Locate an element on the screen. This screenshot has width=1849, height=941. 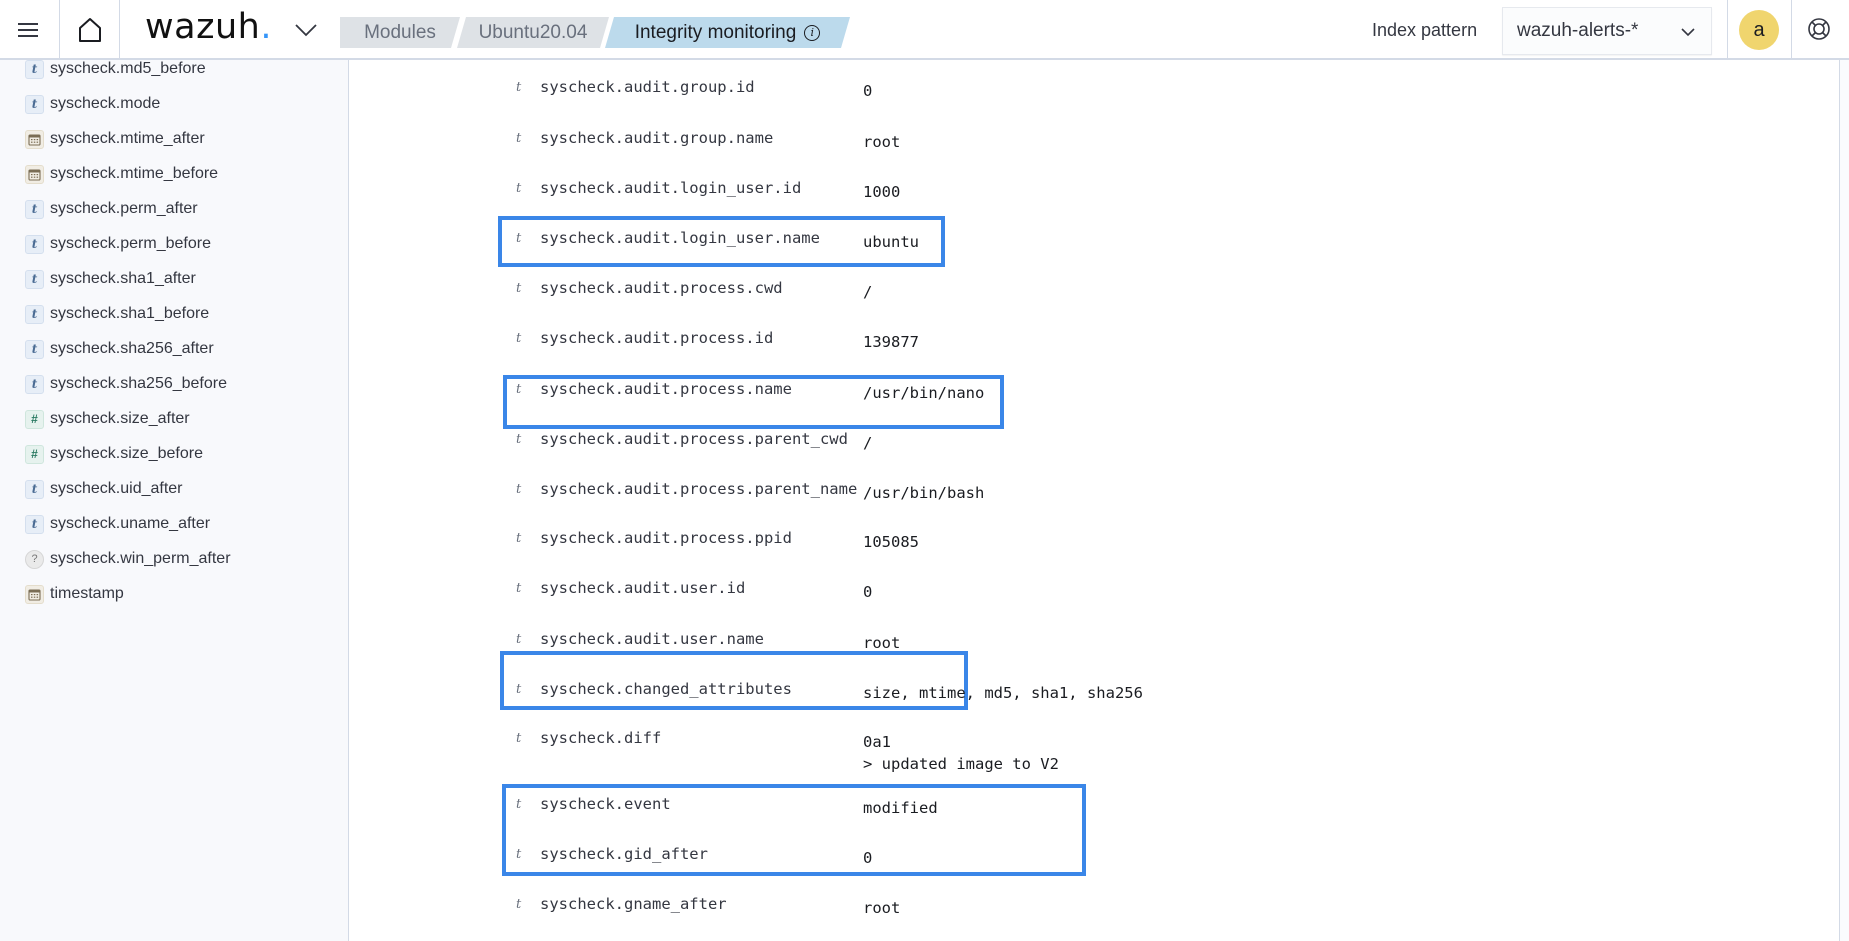
document-field-row: t syscheck.audit.process.id 139877 is located at coordinates (1094, 345).